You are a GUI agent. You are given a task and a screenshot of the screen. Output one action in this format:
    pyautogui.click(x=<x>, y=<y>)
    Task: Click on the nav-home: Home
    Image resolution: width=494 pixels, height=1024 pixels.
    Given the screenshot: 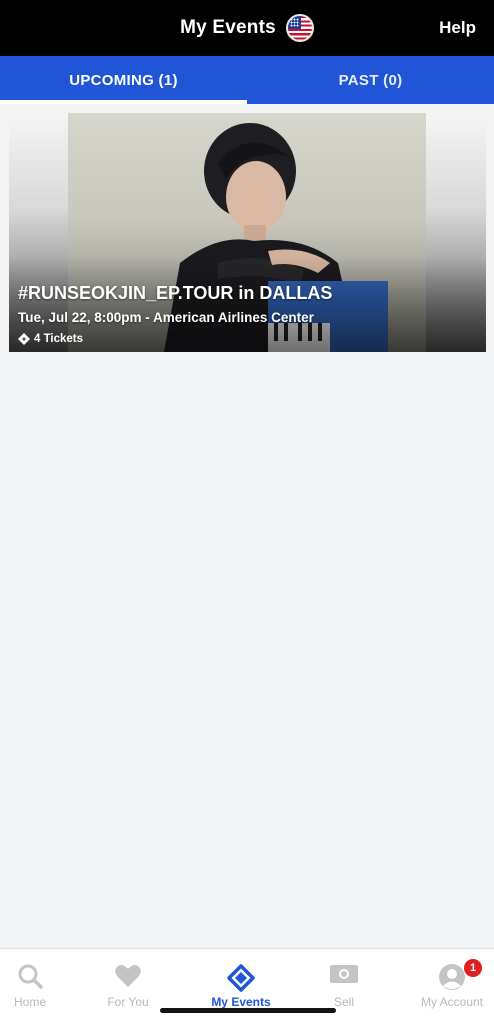 What is the action you would take?
    pyautogui.click(x=30, y=986)
    